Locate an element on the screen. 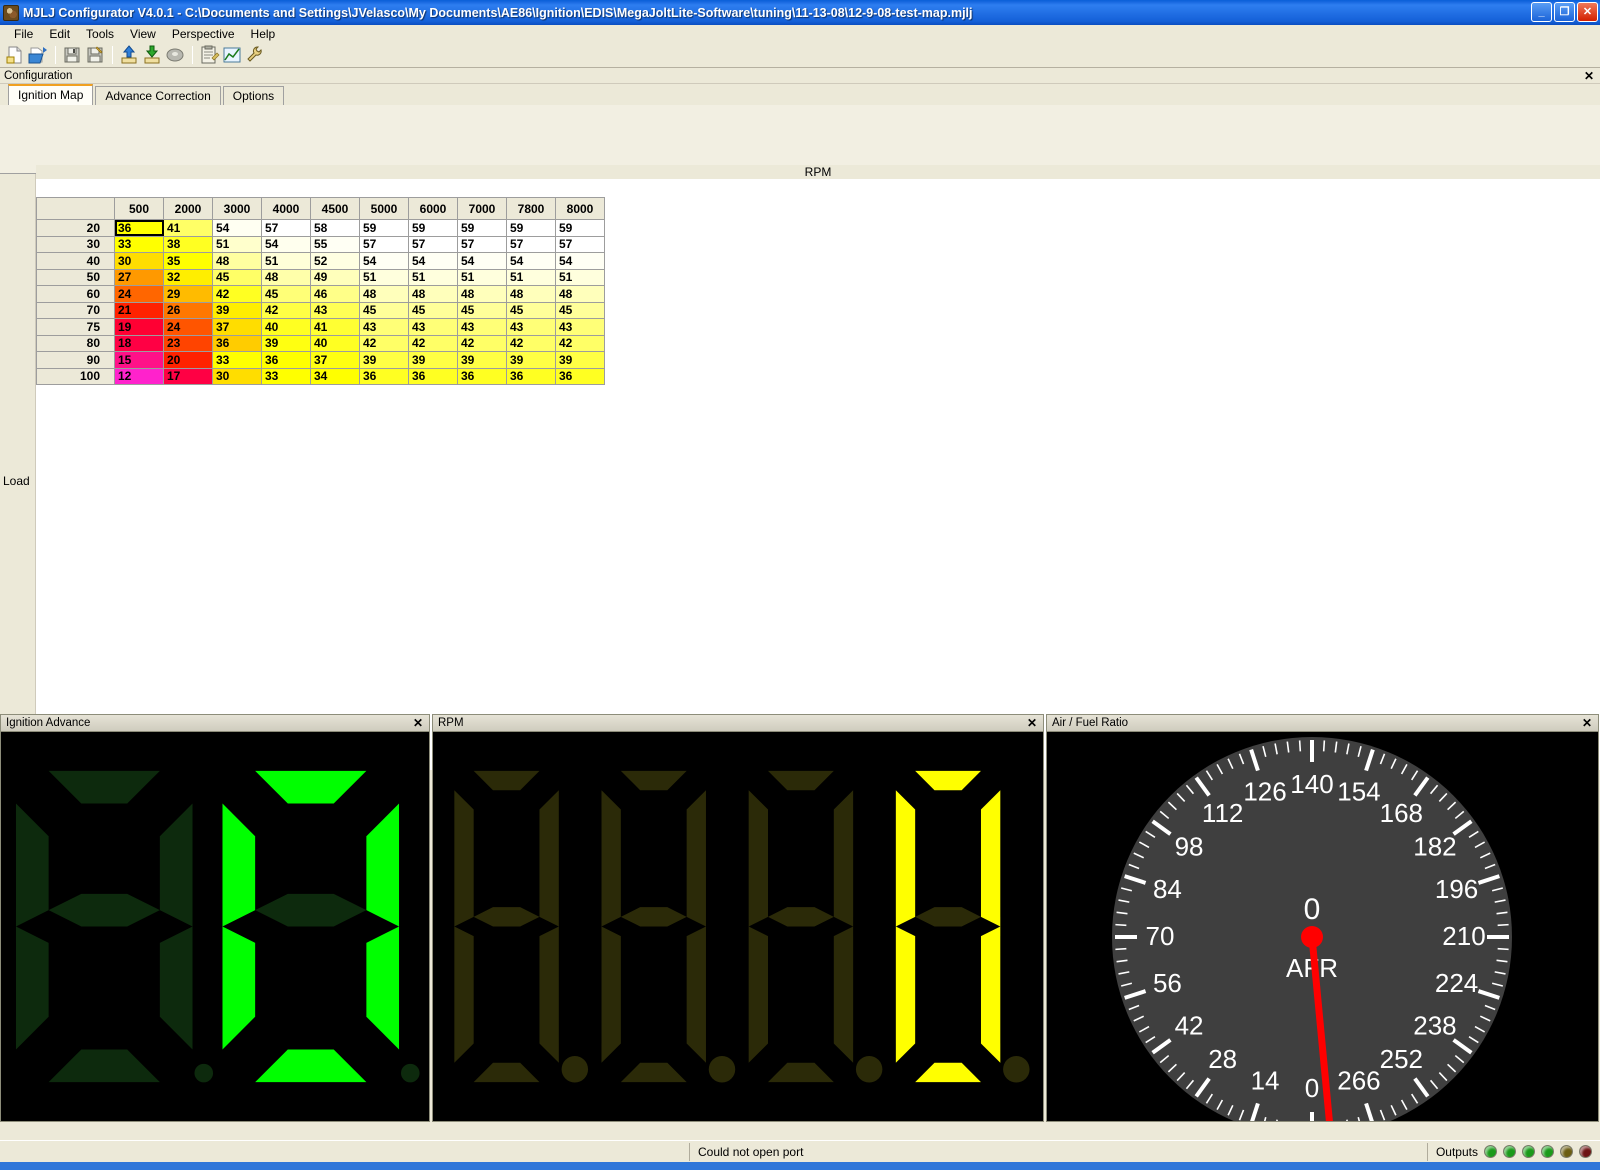  tab-ignition-map: Ignition Map is located at coordinates (51, 94).